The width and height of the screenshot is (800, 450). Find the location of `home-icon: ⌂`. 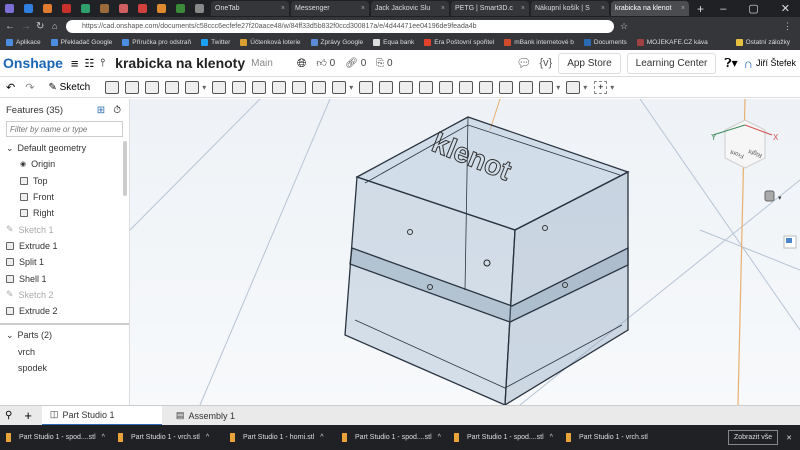

home-icon: ⌂ is located at coordinates (54, 26).